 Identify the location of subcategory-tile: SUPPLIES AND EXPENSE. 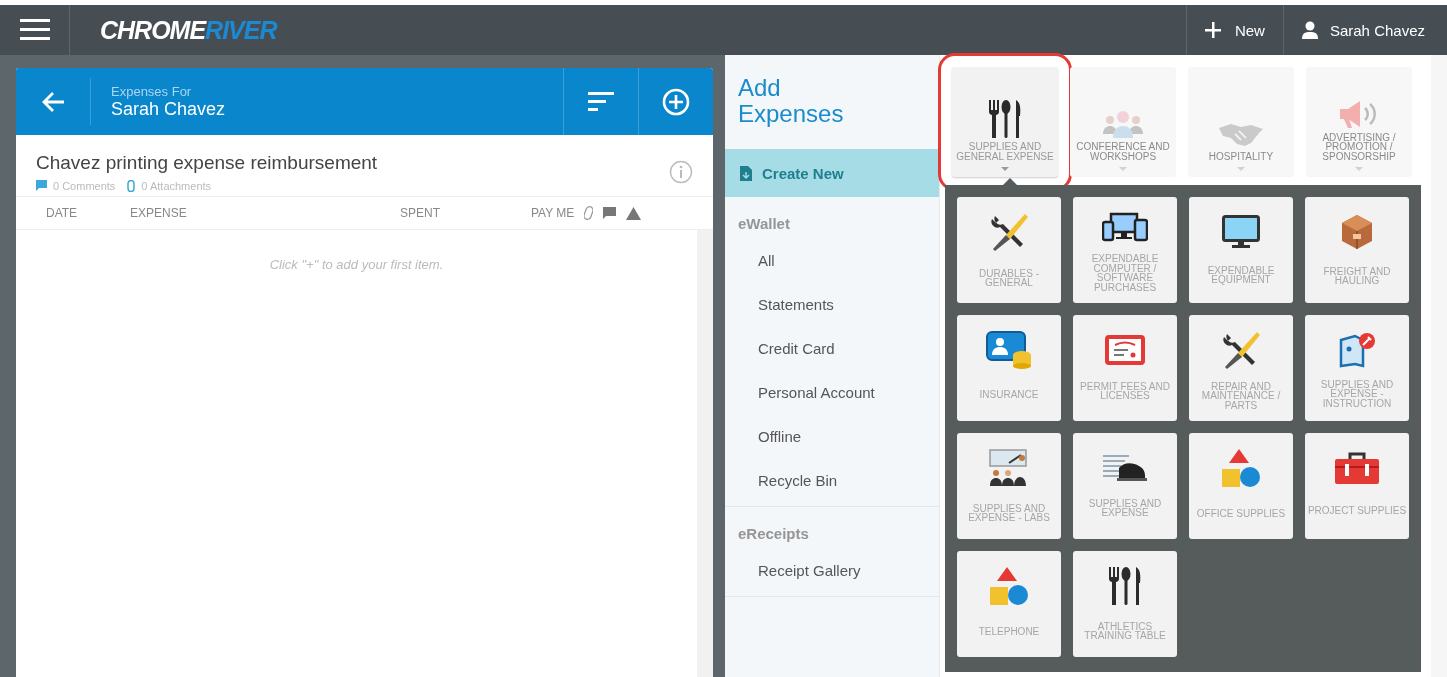
(1125, 486).